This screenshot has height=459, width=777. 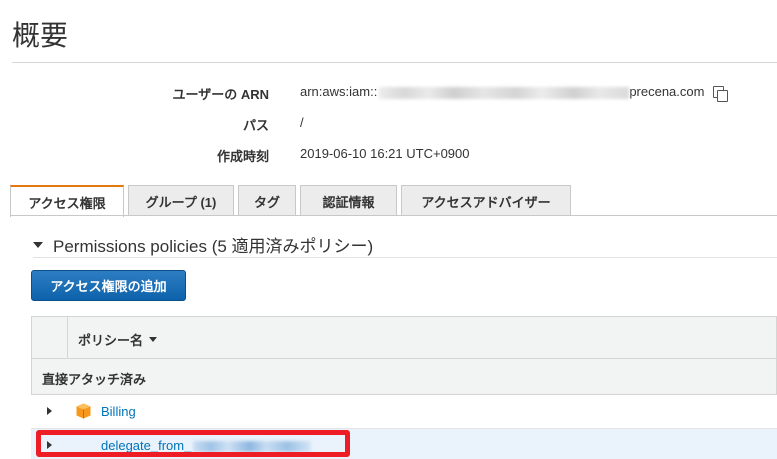 What do you see at coordinates (348, 200) in the screenshot?
I see `tab-credentials: 認証情報` at bounding box center [348, 200].